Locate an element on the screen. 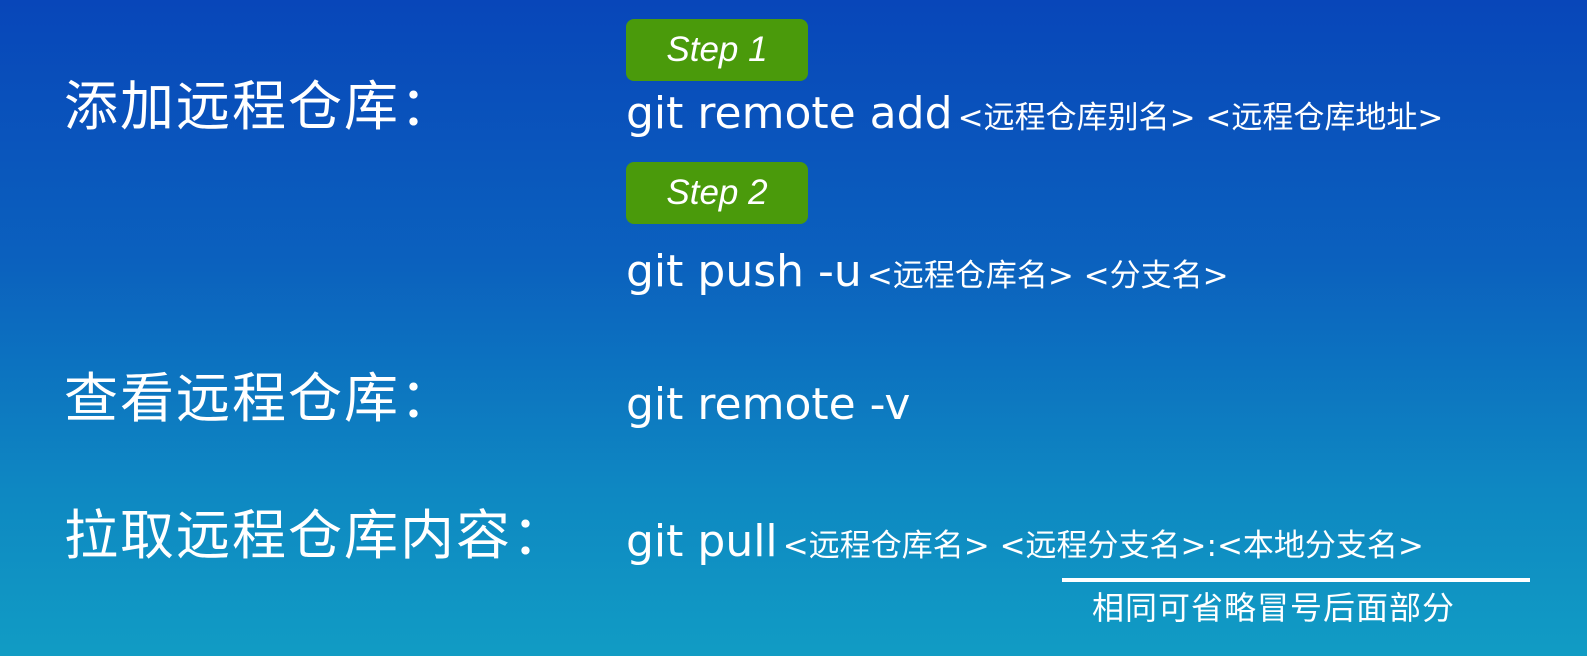  push-command: git push -u <远程仓库名> <分支名> is located at coordinates (927, 272).